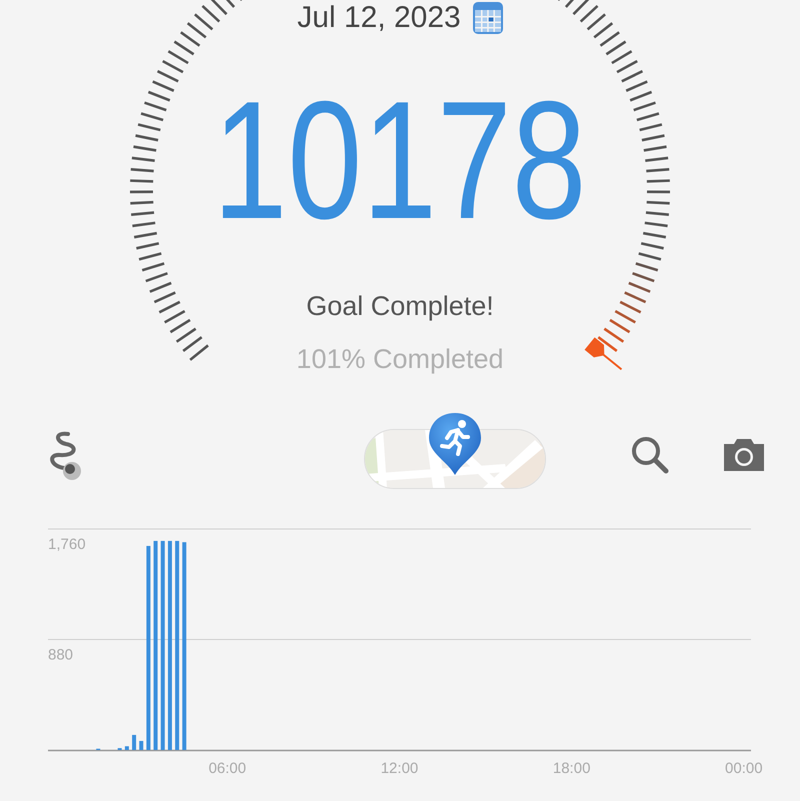  I want to click on progress-percent: 101% Completed, so click(400, 359).